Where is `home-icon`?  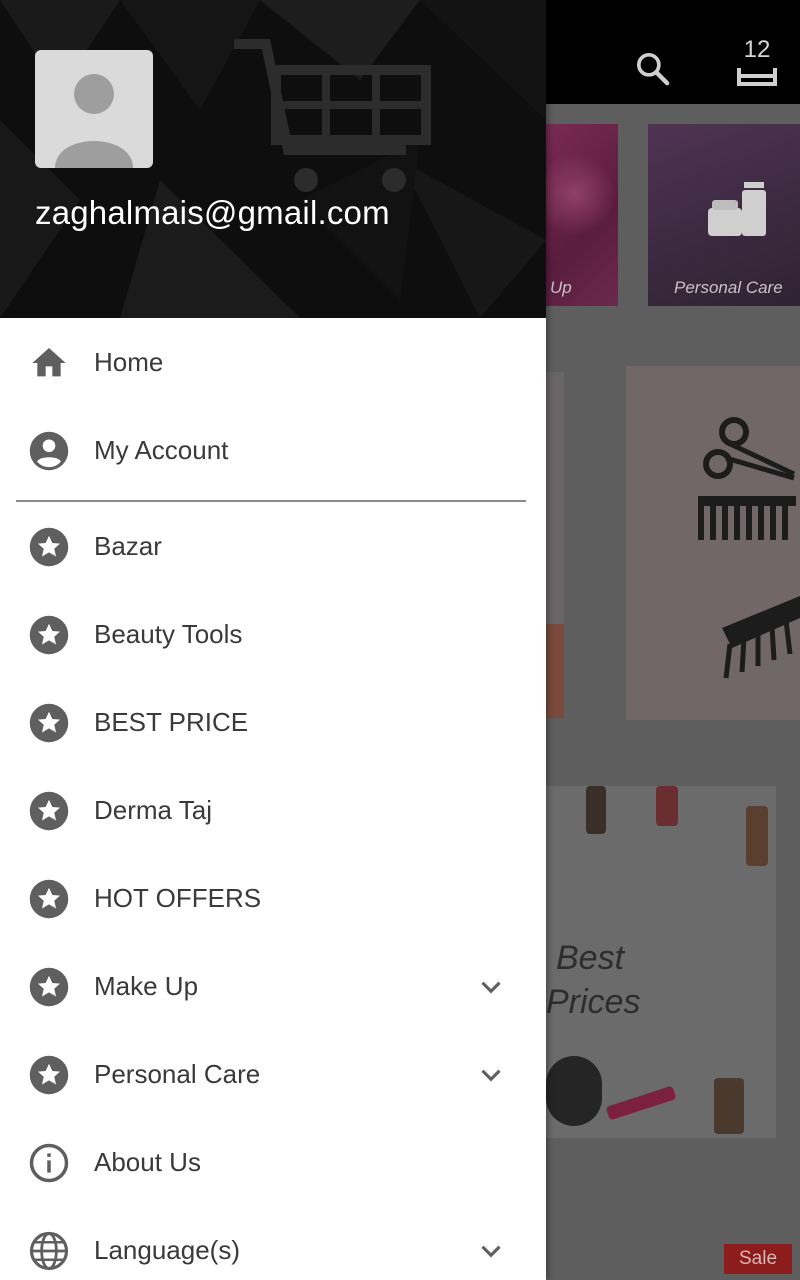 home-icon is located at coordinates (49, 363).